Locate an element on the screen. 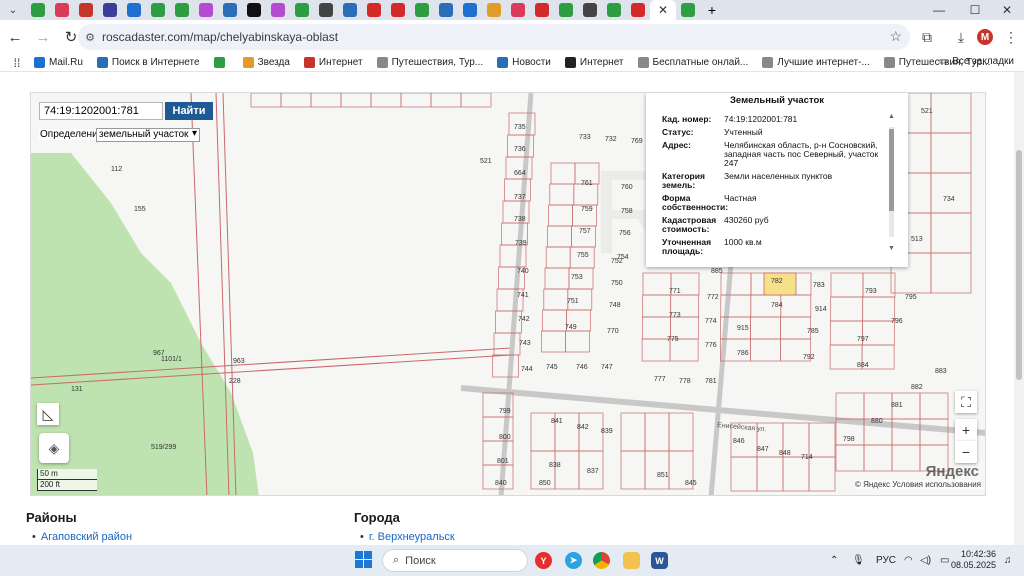  profile-avatar: M is located at coordinates (985, 37).